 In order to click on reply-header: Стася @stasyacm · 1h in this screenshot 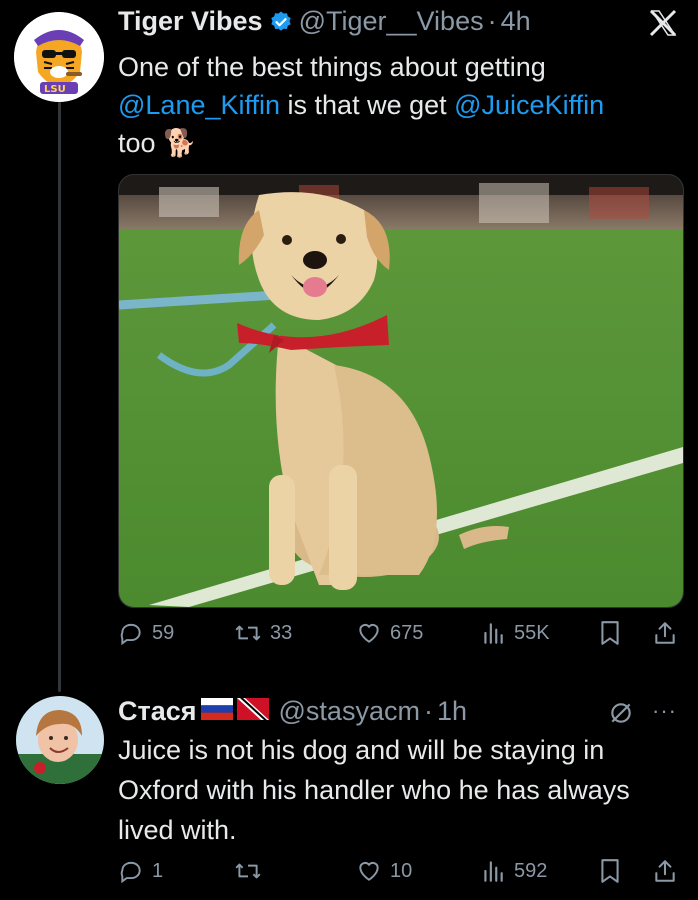, I will do `click(292, 711)`.